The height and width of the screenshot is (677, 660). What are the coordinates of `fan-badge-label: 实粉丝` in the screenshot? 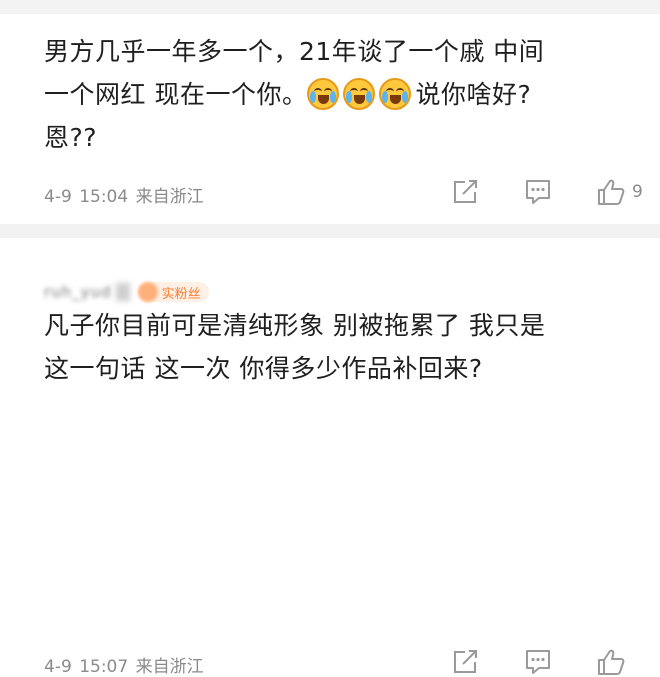 It's located at (181, 294).